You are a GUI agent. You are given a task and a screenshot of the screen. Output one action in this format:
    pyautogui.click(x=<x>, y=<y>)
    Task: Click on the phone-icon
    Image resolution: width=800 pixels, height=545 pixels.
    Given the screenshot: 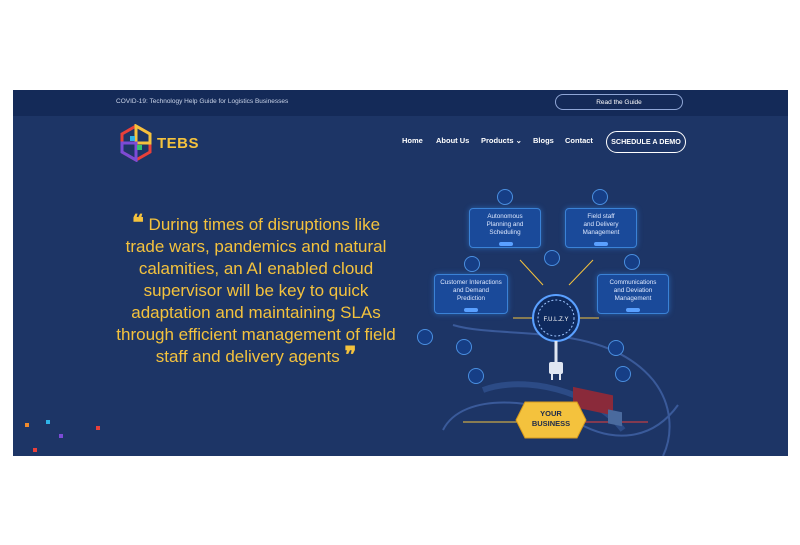 What is the action you would take?
    pyautogui.click(x=600, y=197)
    